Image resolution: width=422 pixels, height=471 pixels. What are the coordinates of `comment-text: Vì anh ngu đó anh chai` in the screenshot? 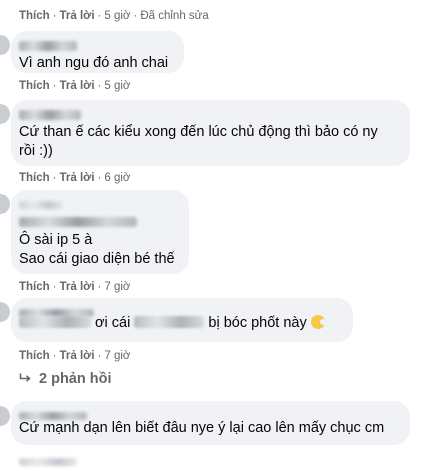 It's located at (94, 63).